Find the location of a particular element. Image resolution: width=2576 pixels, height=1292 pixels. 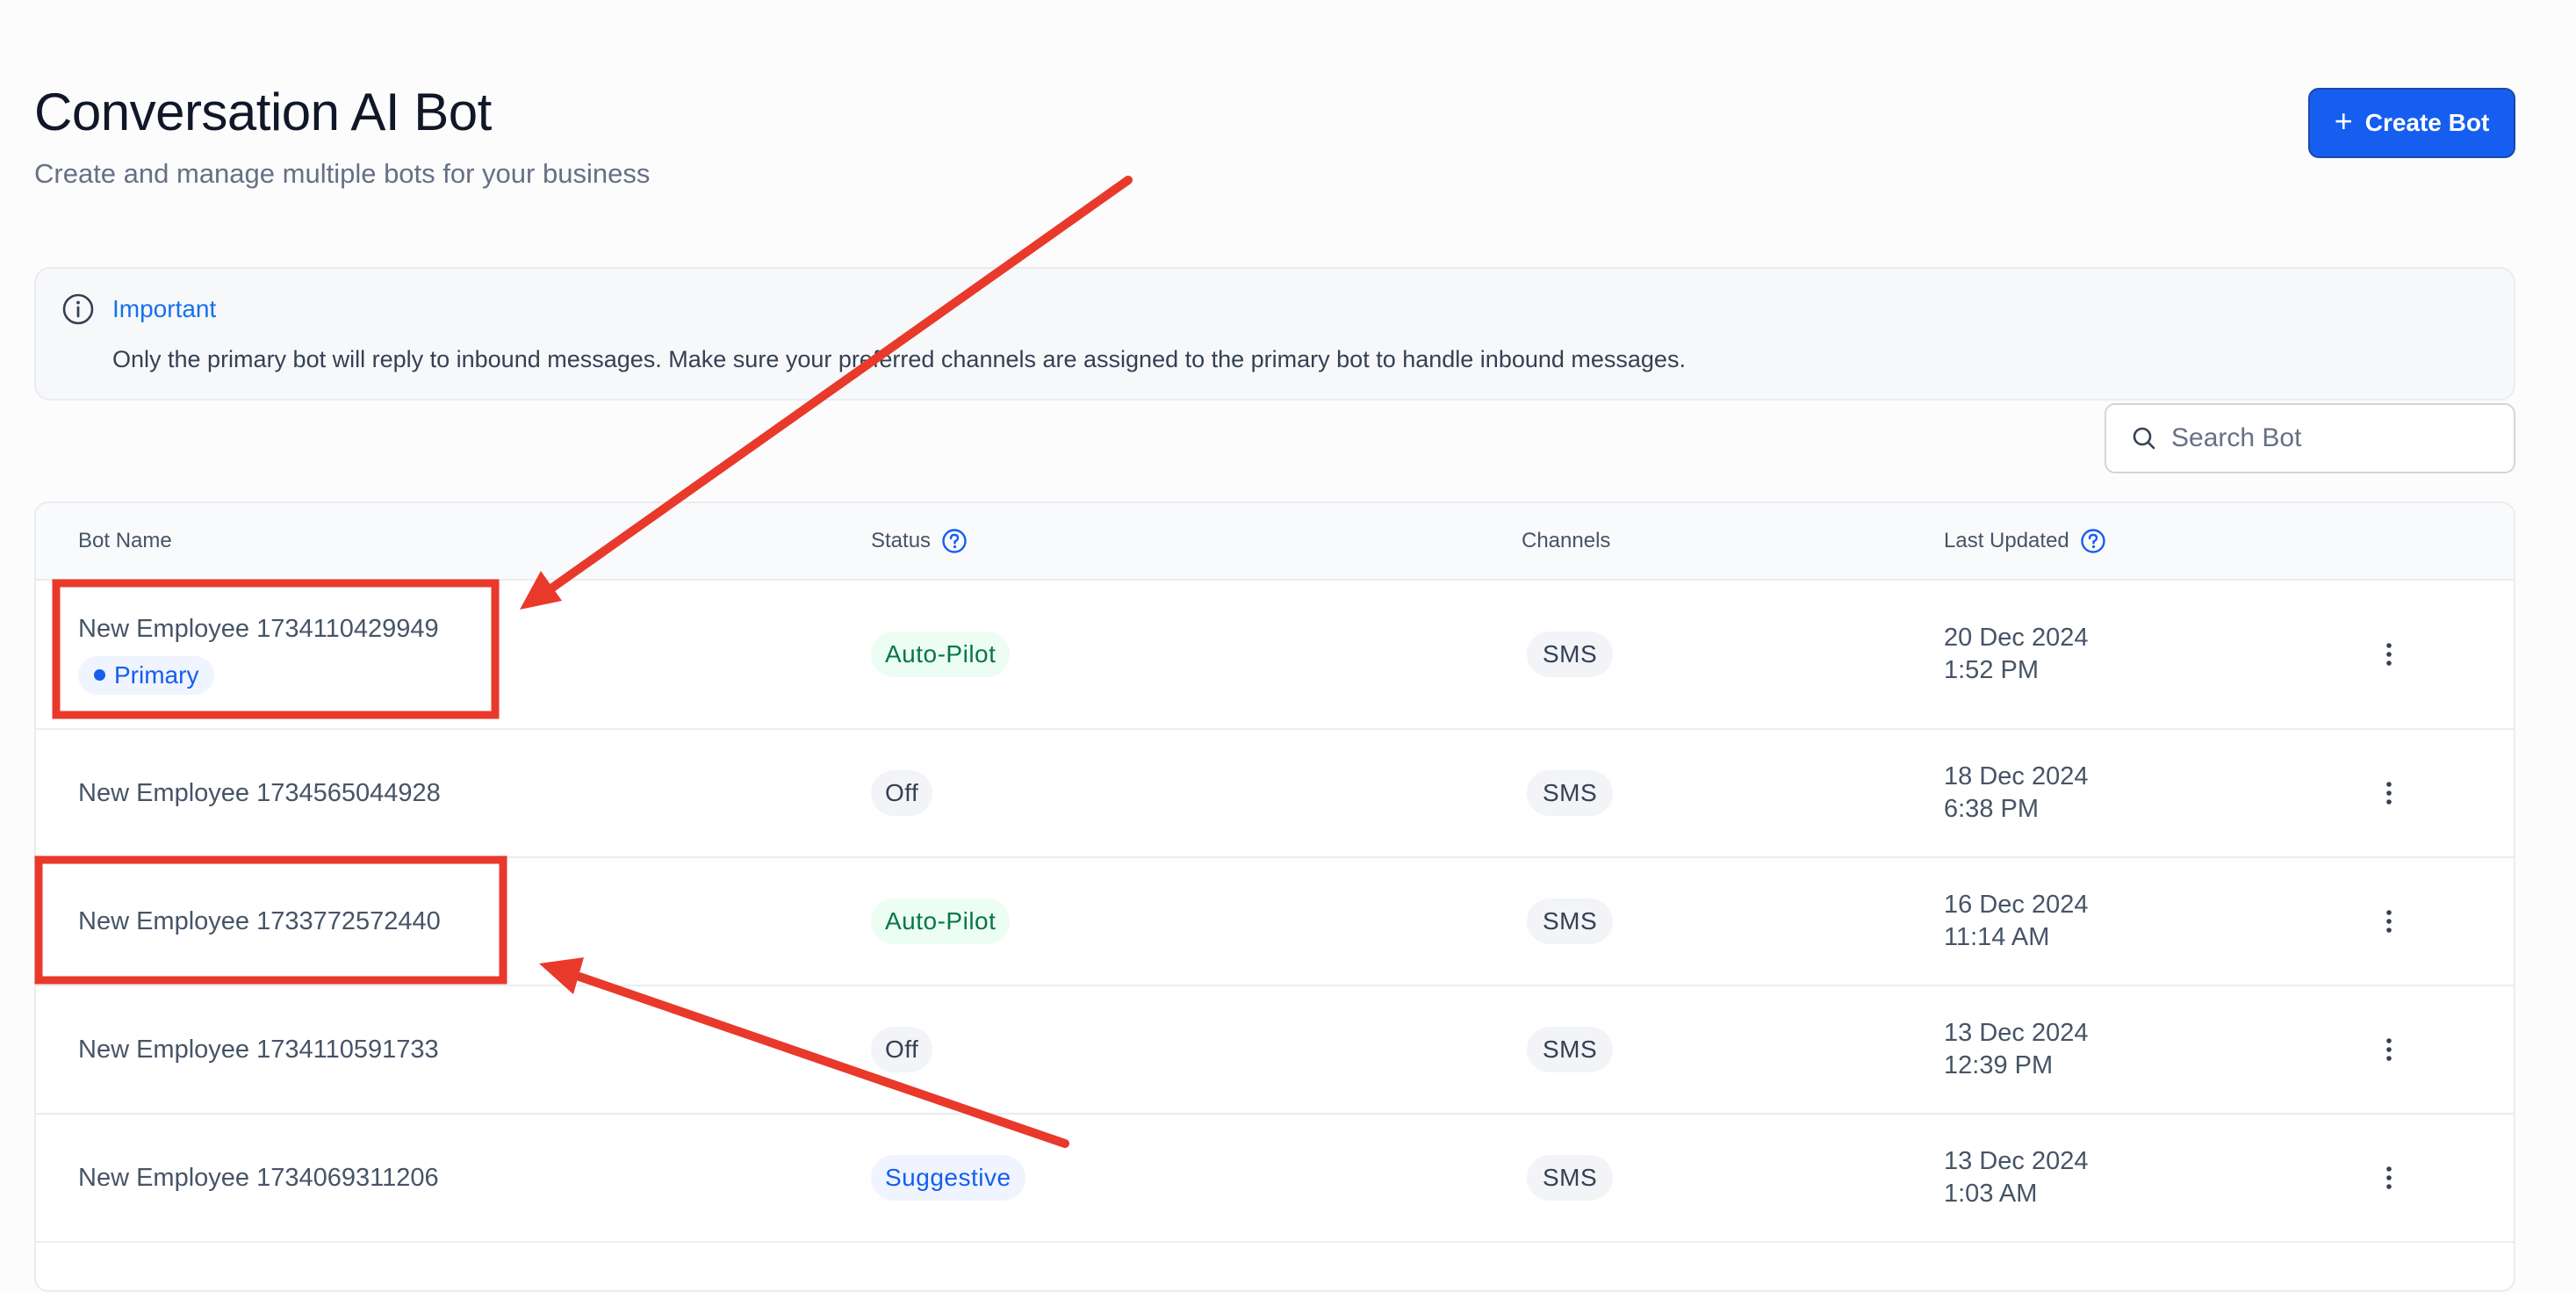

bot-name-cell: New Employee 1734565044928 is located at coordinates (259, 793).